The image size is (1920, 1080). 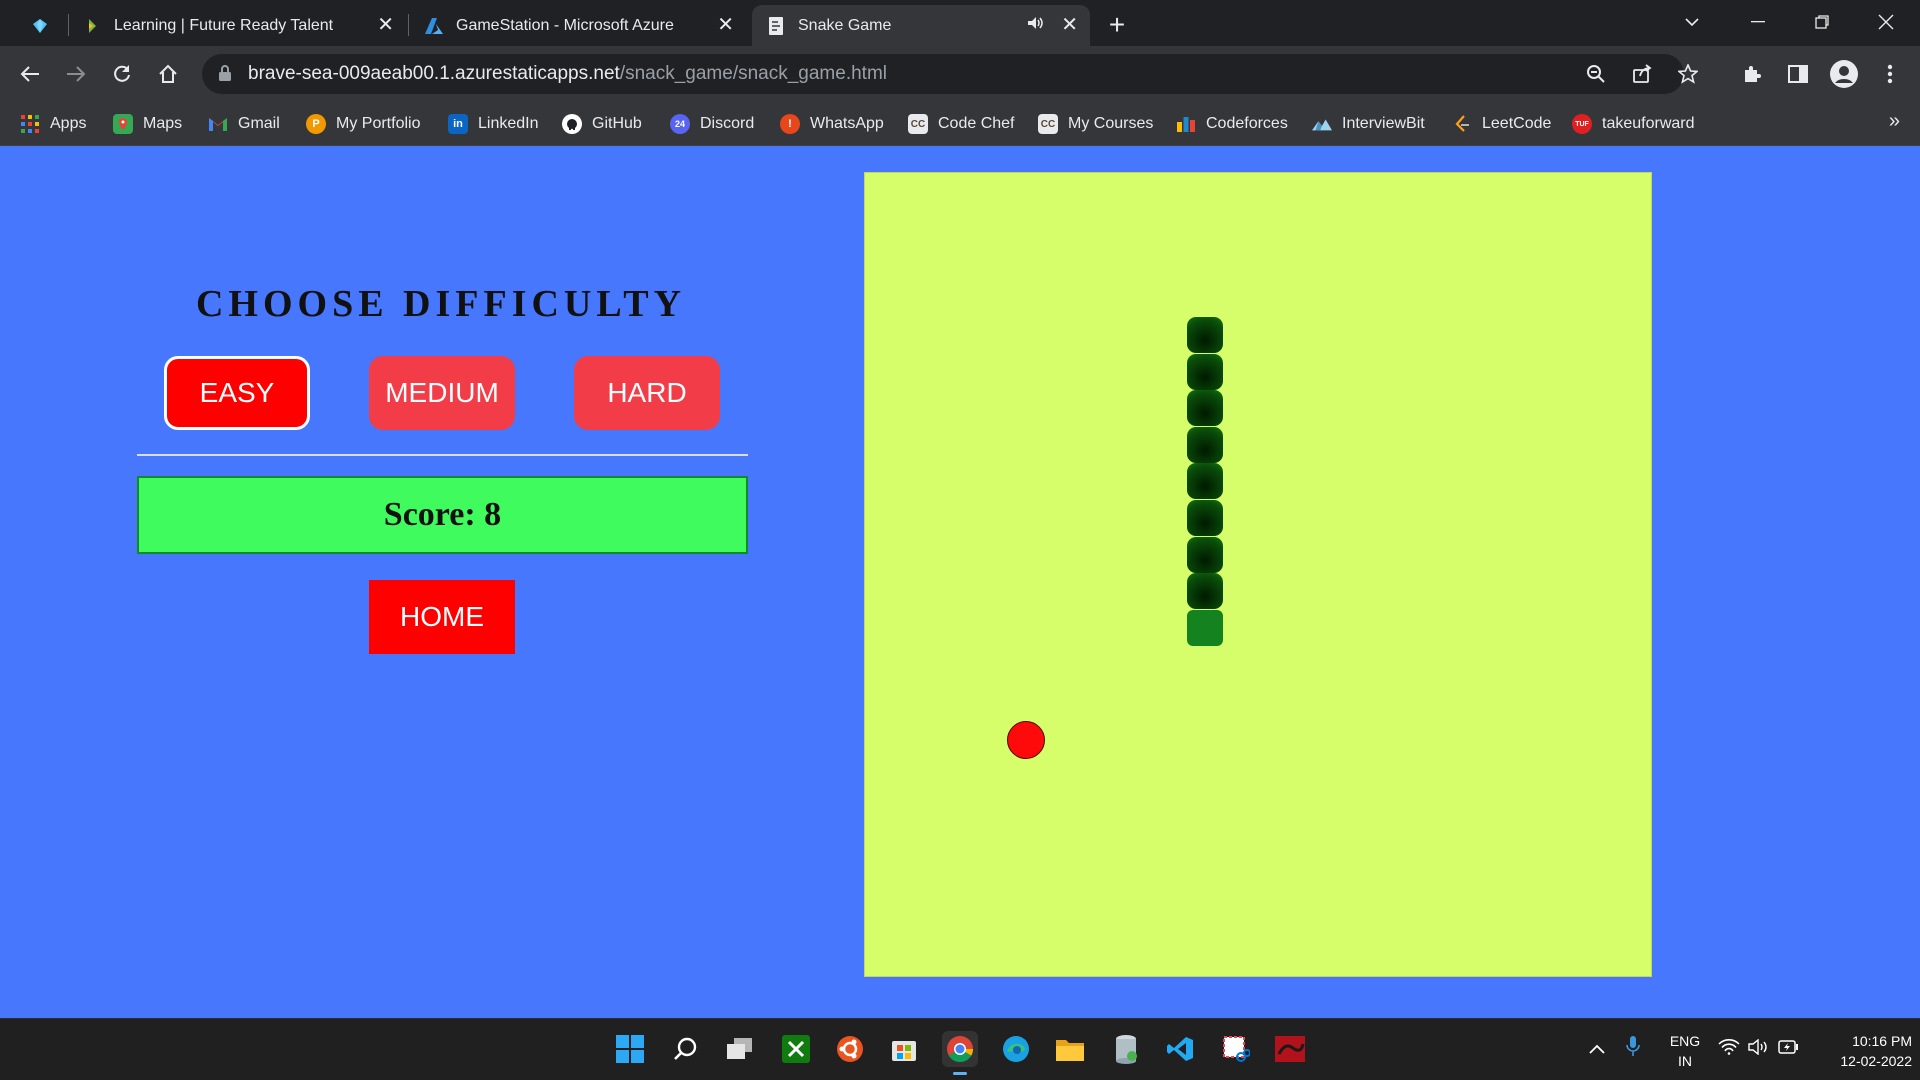 What do you see at coordinates (740, 1049) in the screenshot?
I see `task-view-icon` at bounding box center [740, 1049].